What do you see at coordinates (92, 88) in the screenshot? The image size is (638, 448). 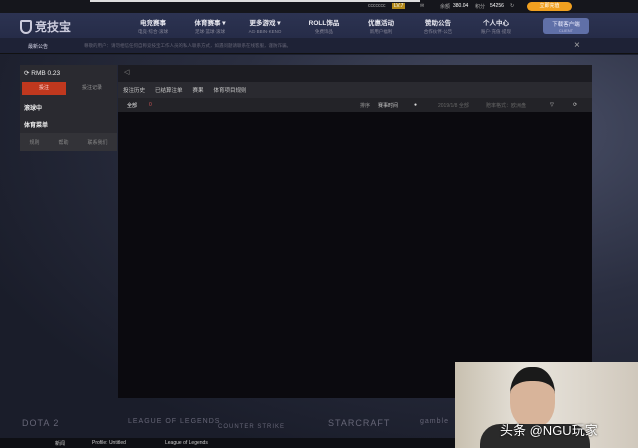 I see `tab-bet-history: 投注记录` at bounding box center [92, 88].